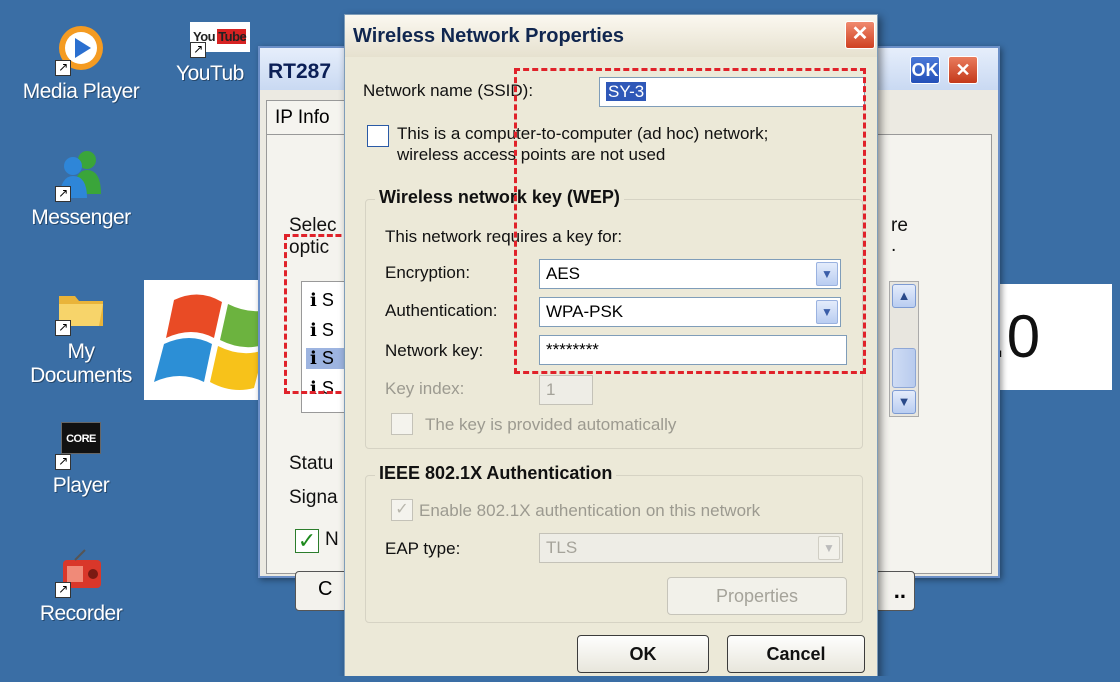  I want to click on desktop-icon-label: My Documents, so click(81, 363).